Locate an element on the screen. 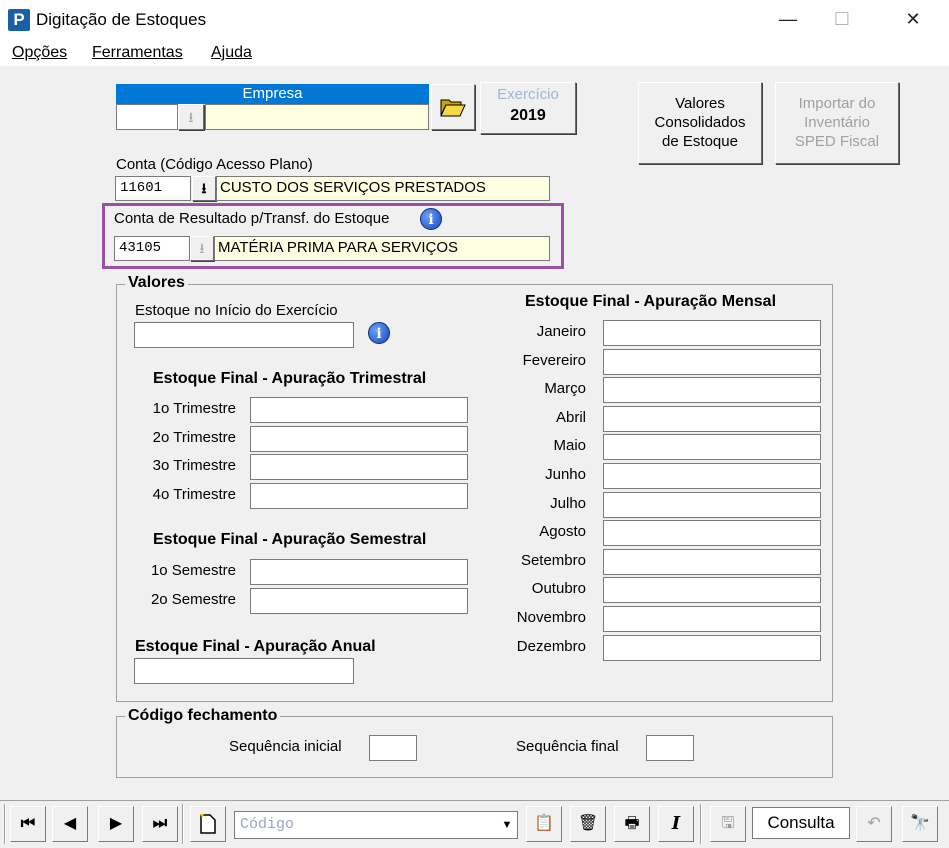 The width and height of the screenshot is (949, 848). valores-group-title: Valores is located at coordinates (156, 283).